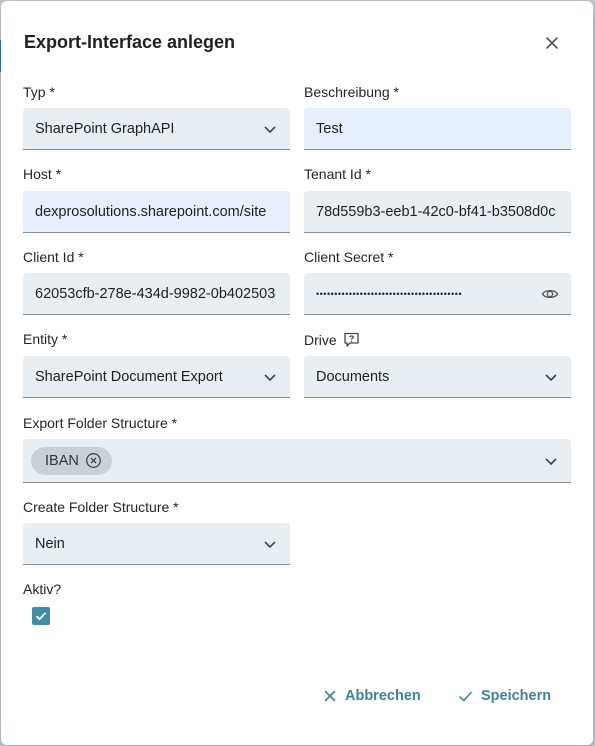 This screenshot has height=746, width=595. Describe the element at coordinates (351, 339) in the screenshot. I see `help-icon` at that location.